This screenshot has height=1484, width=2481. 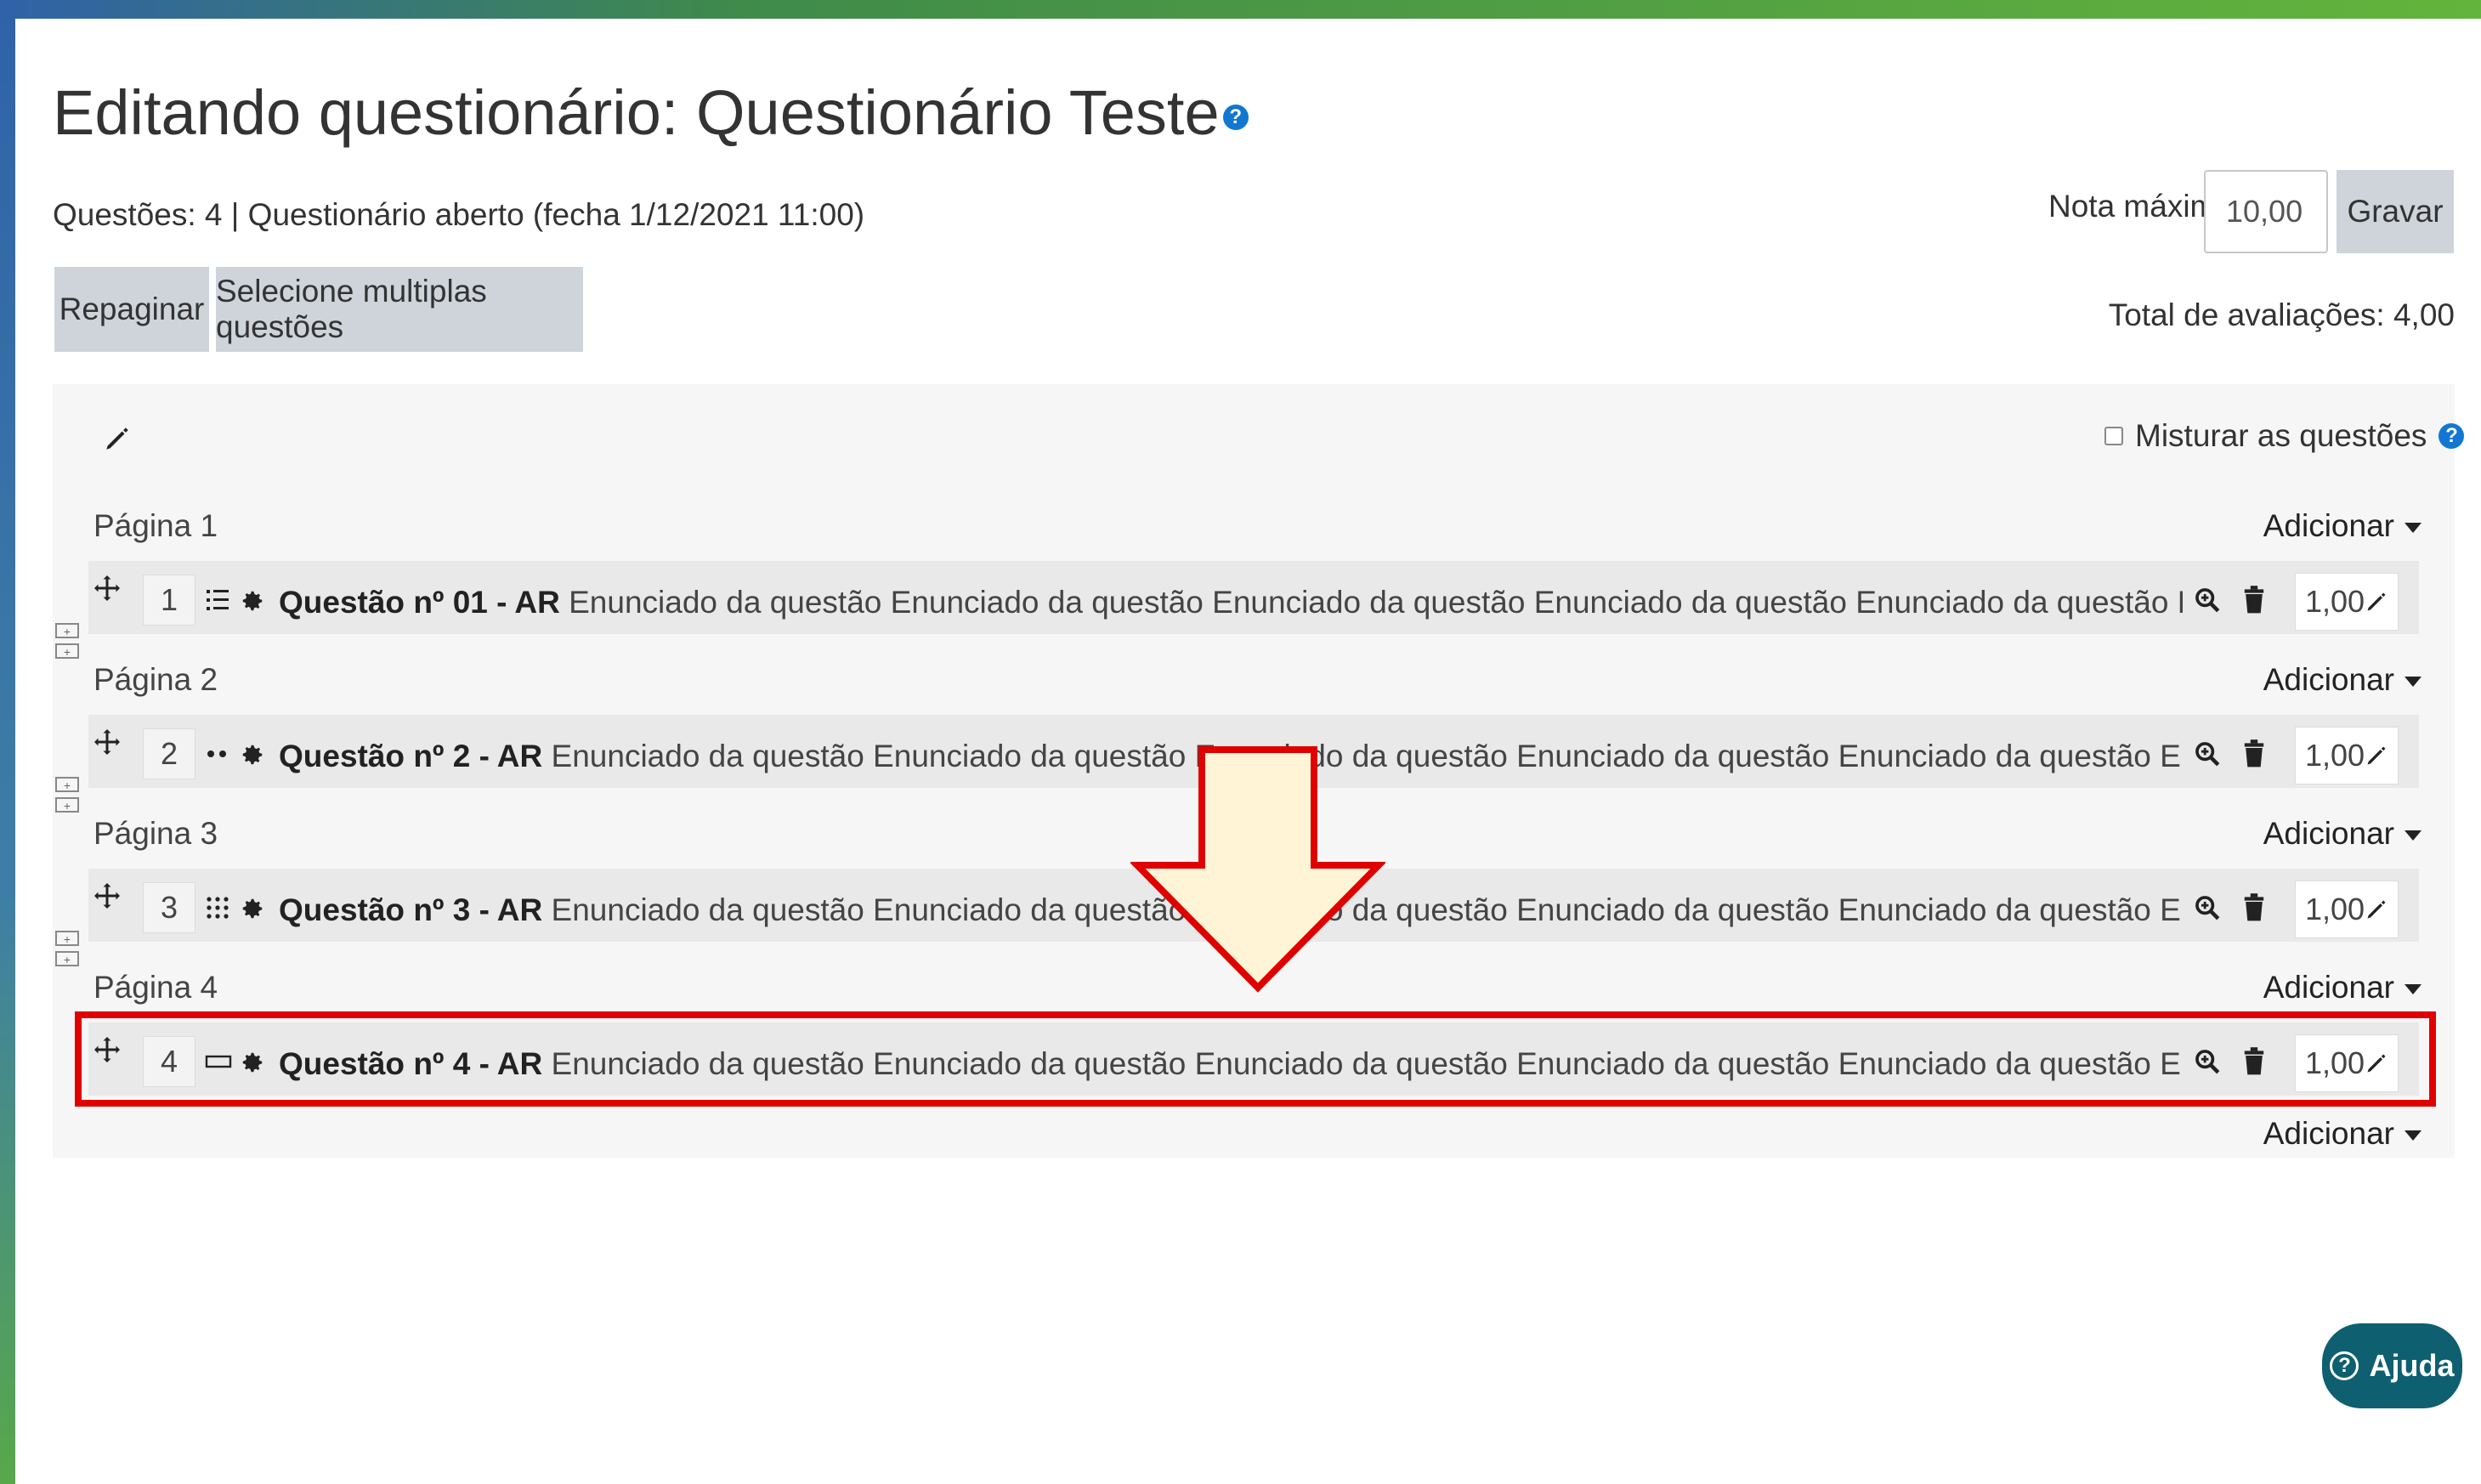 I want to click on max-grade-input, so click(x=2266, y=211).